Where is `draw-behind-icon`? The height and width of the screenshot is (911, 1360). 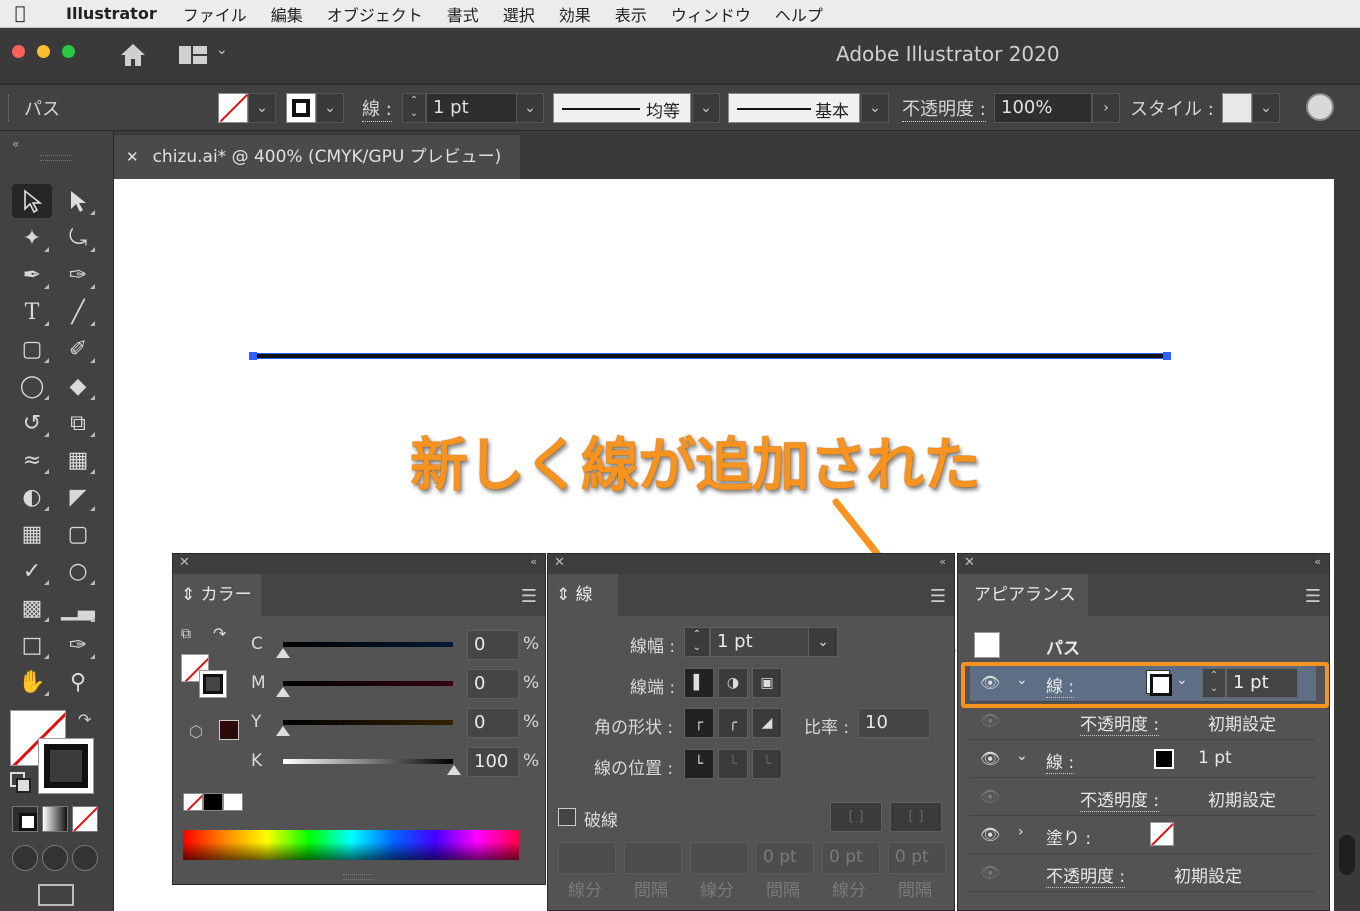
draw-behind-icon is located at coordinates (55, 858).